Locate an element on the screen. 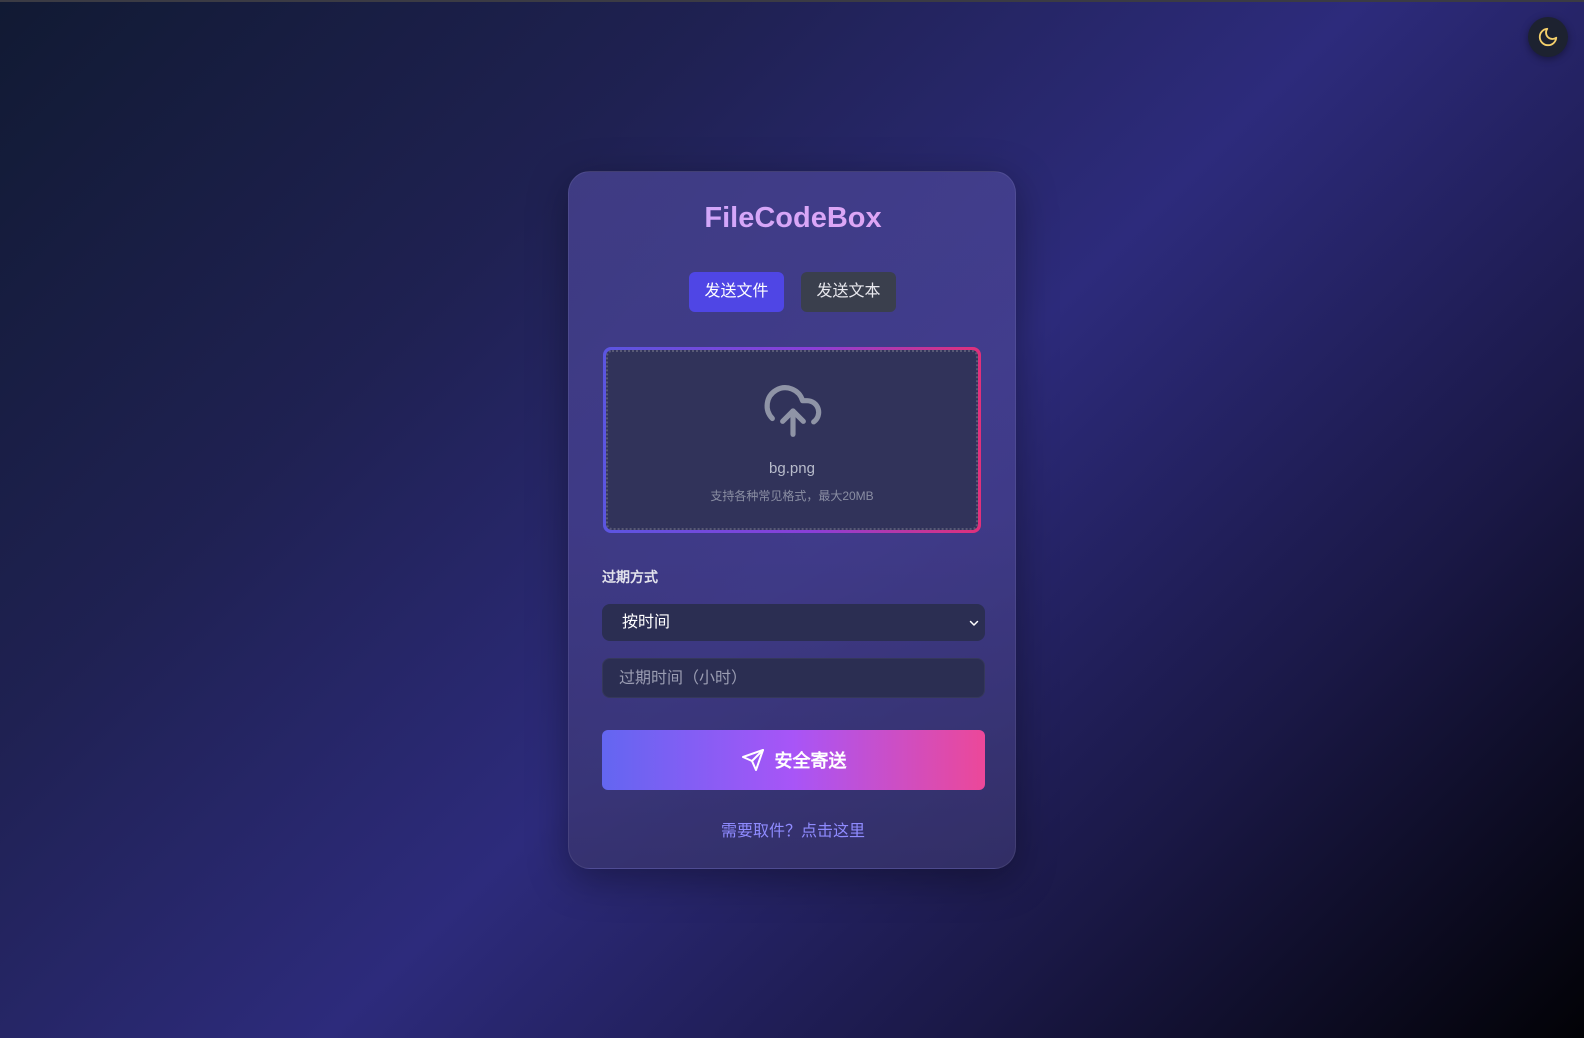 Image resolution: width=1584 pixels, height=1038 pixels. send-icon is located at coordinates (752, 760).